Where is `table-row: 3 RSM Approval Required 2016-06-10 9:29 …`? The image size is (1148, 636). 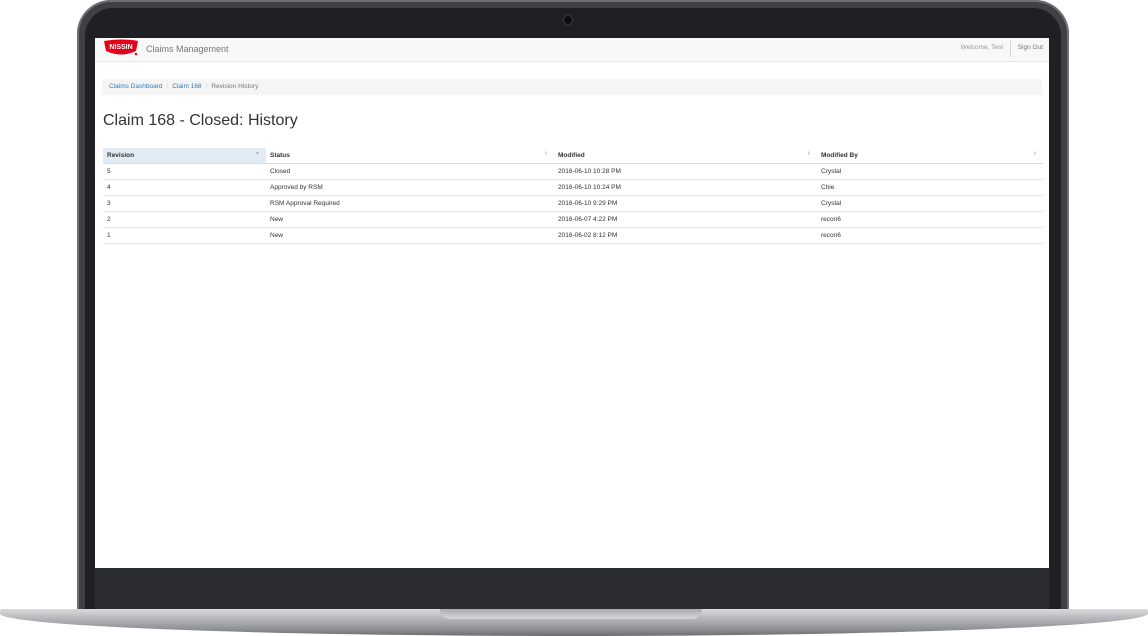 table-row: 3 RSM Approval Required 2016-06-10 9:29 … is located at coordinates (573, 203).